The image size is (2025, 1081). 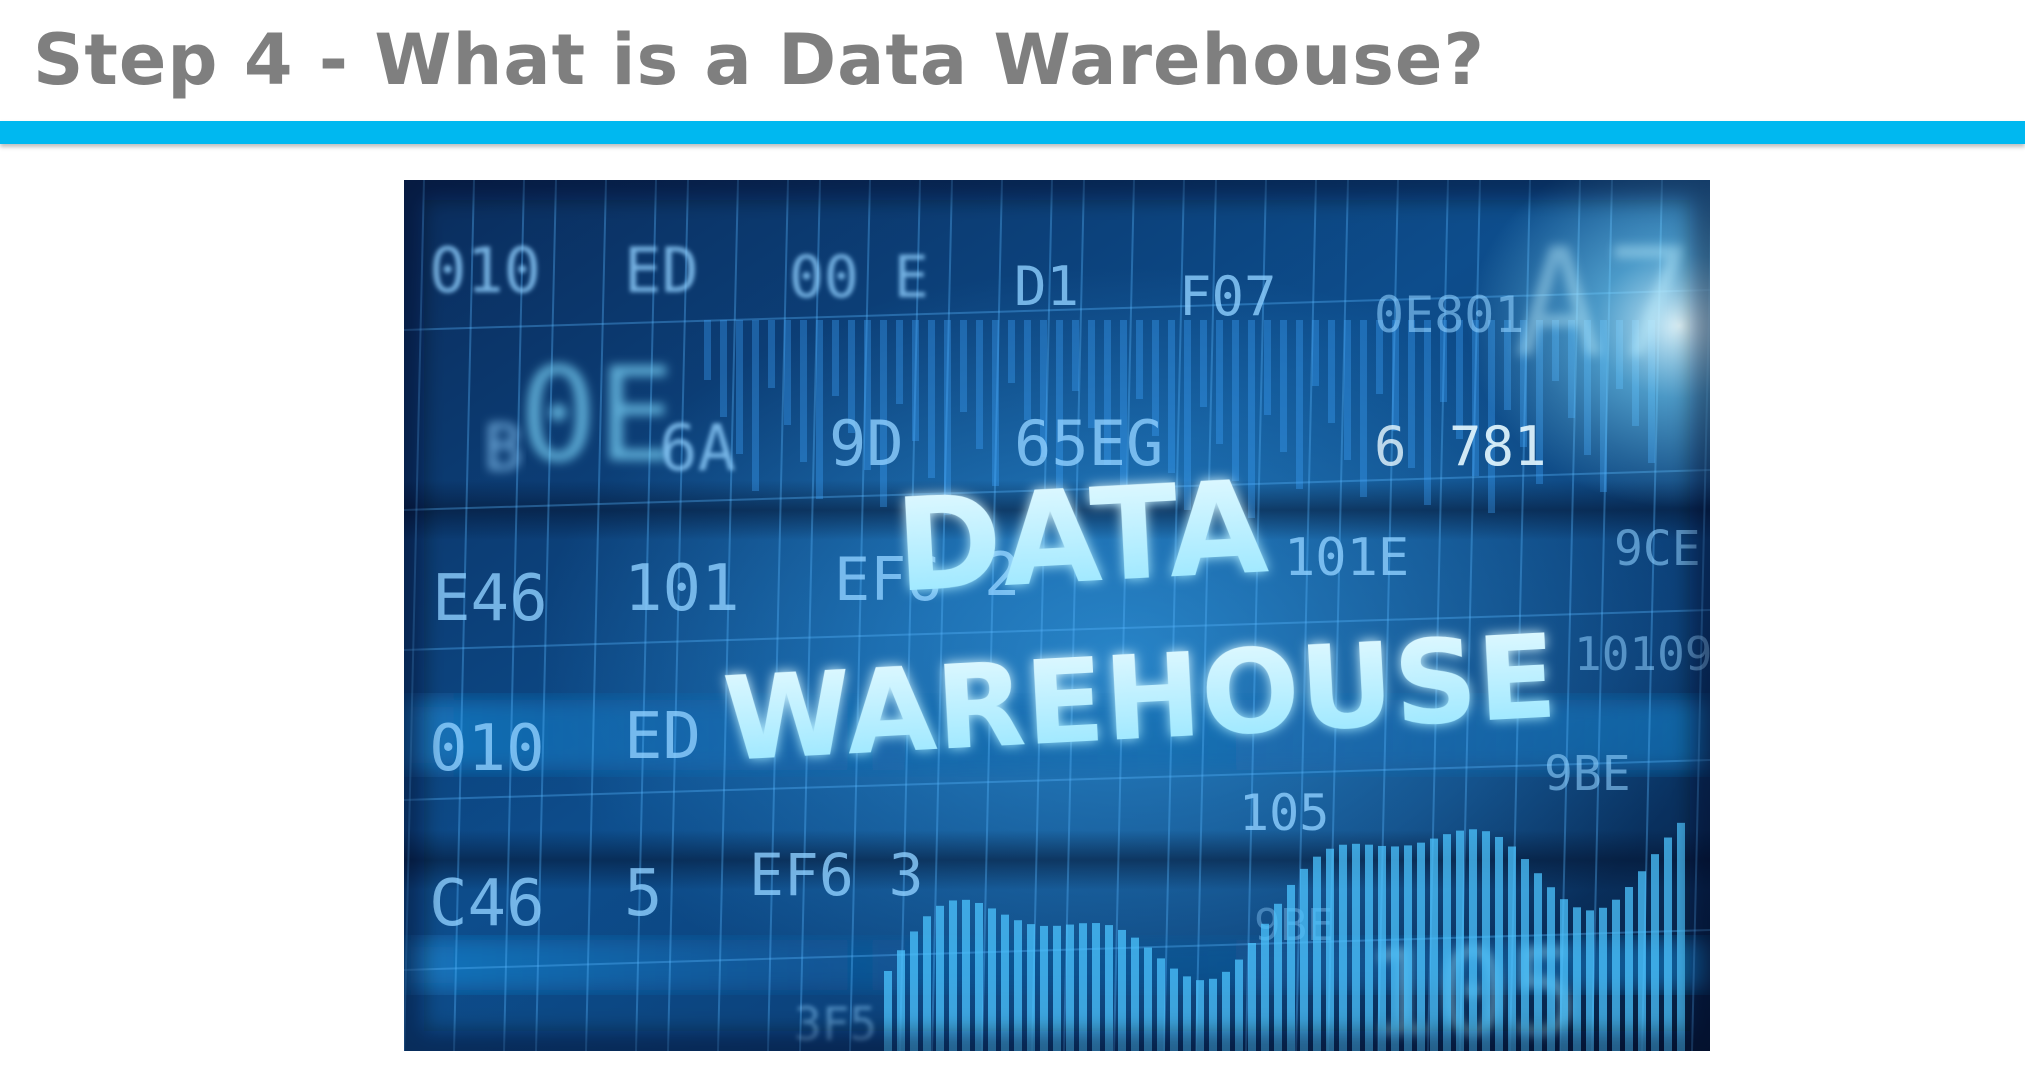 What do you see at coordinates (697, 449) in the screenshot?
I see `code-text: 6A` at bounding box center [697, 449].